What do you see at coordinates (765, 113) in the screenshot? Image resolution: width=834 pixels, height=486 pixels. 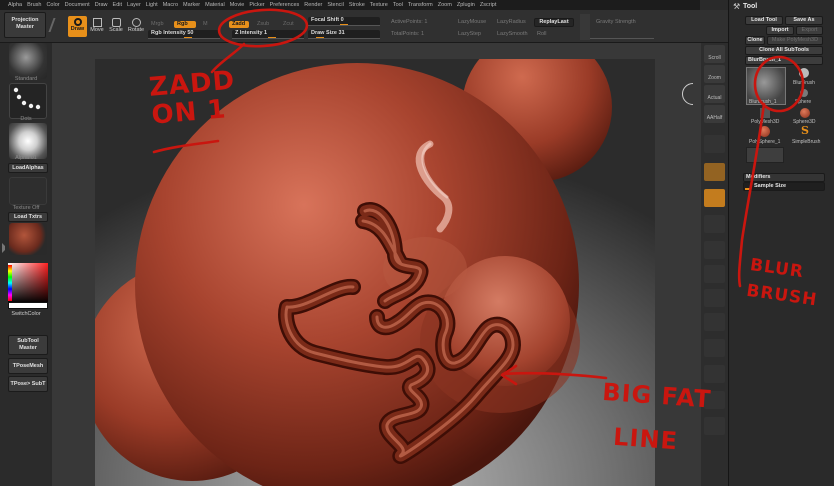 I see `polymesh-icon` at bounding box center [765, 113].